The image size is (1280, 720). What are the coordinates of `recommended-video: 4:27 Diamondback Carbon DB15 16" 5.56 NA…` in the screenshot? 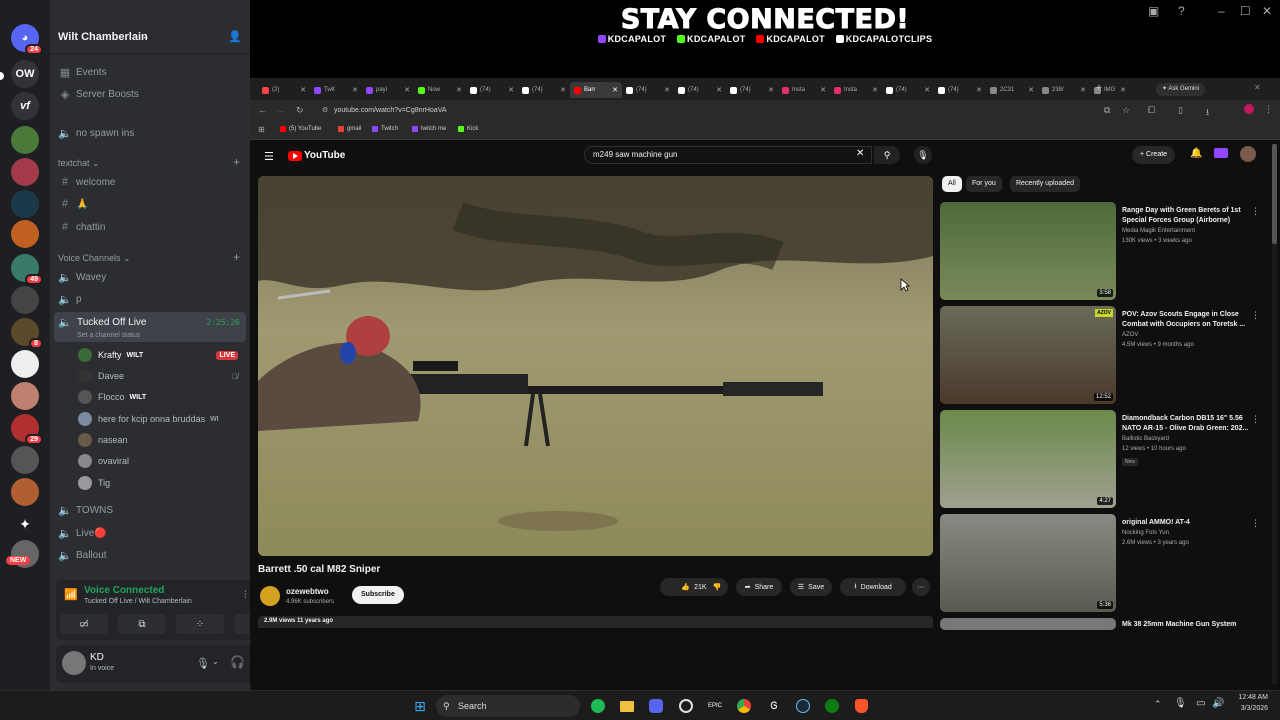 It's located at (1110, 460).